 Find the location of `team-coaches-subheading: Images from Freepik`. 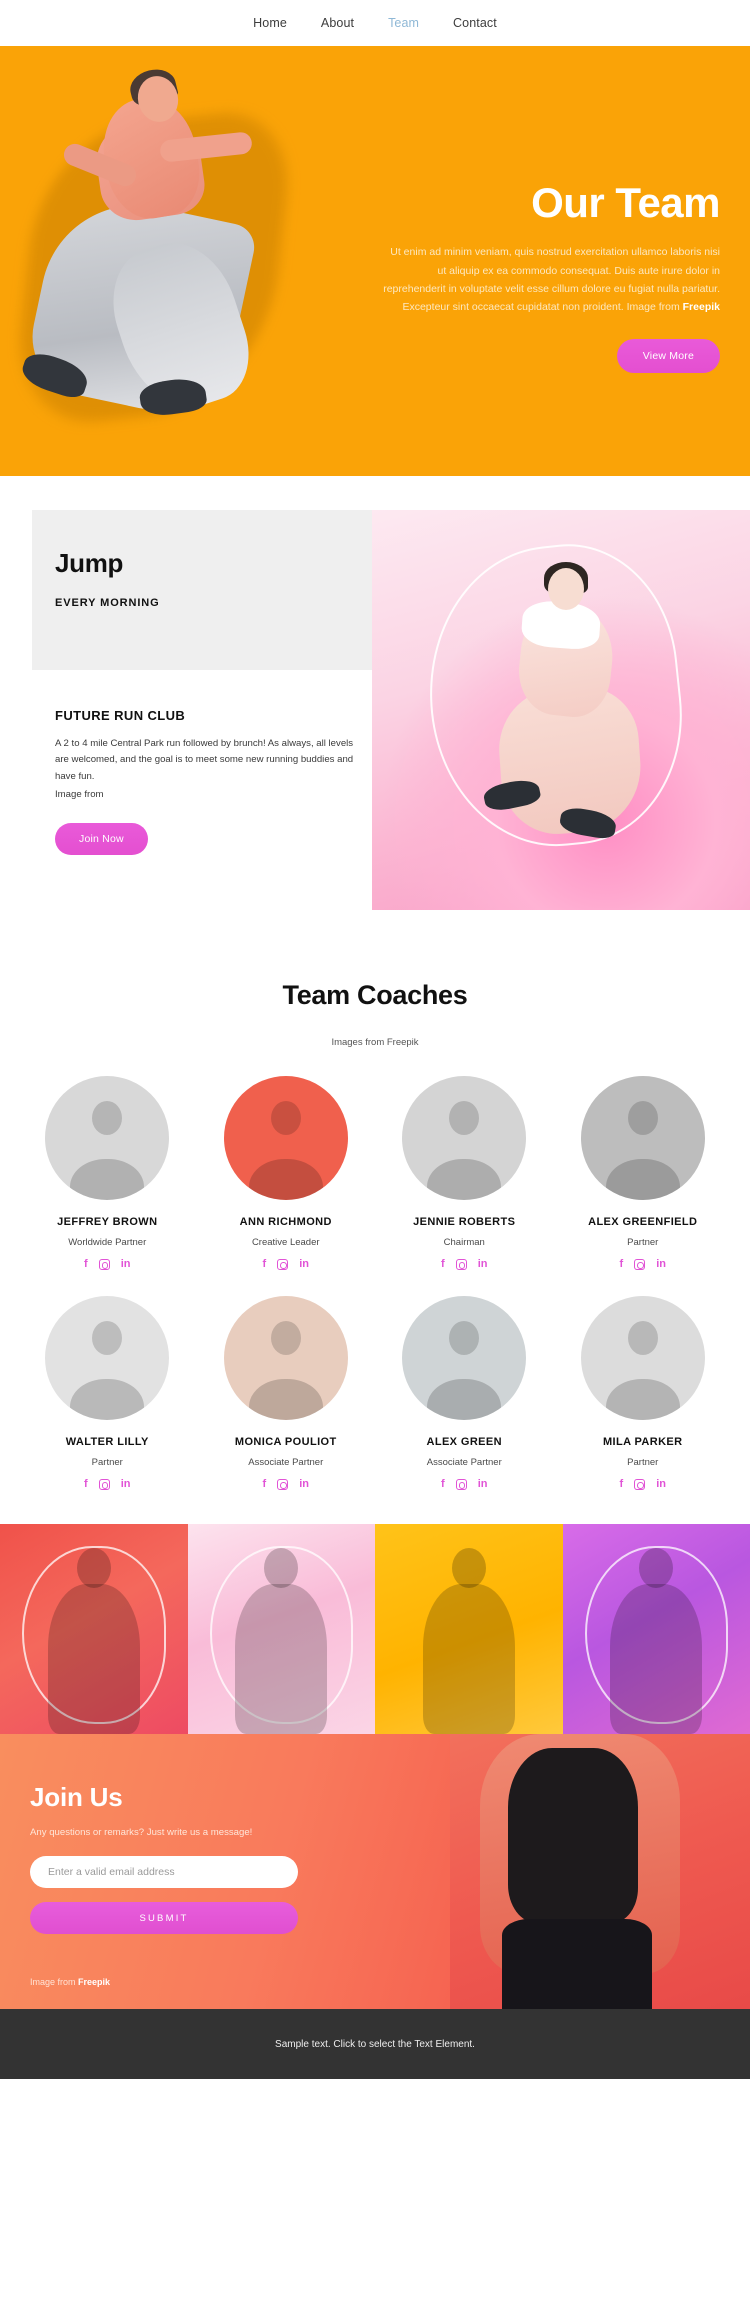

team-coaches-subheading: Images from Freepik is located at coordinates (375, 1042).